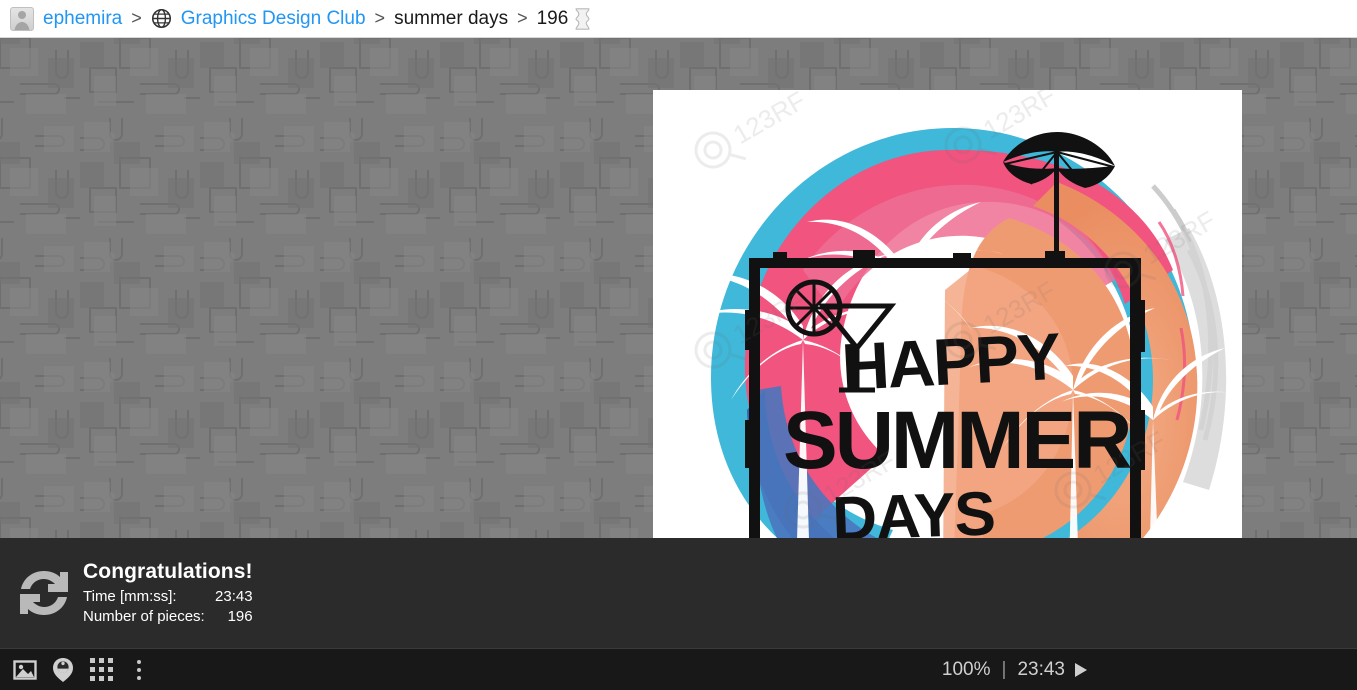  Describe the element at coordinates (82, 19) in the screenshot. I see `breadcrumb-item-user: ephemira` at that location.